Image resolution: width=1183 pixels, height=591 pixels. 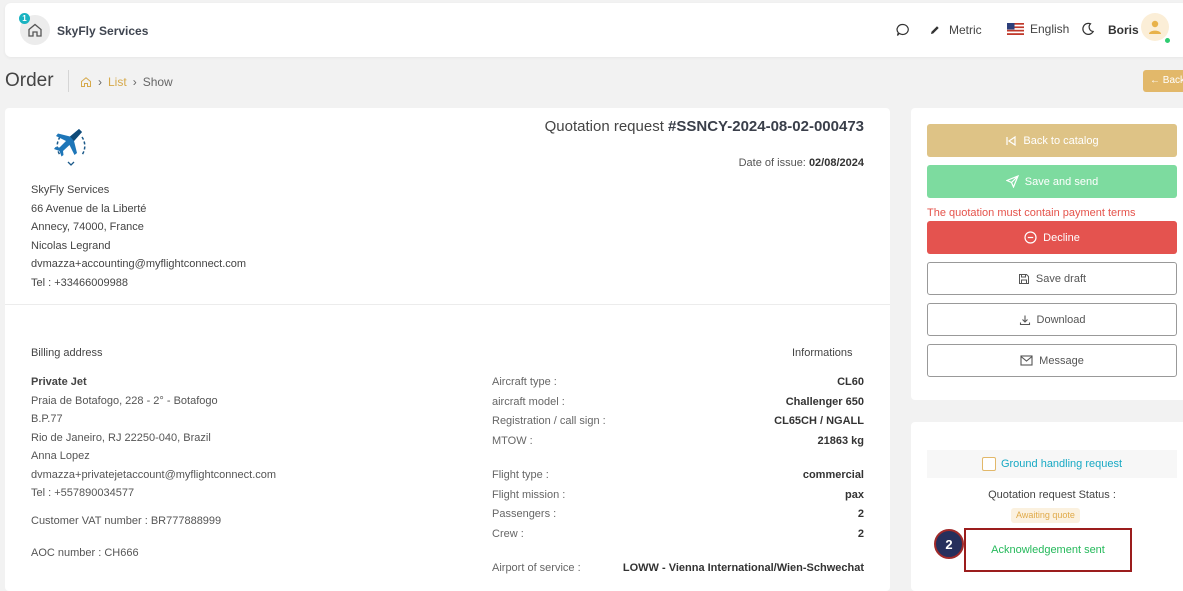 What do you see at coordinates (157, 82) in the screenshot?
I see `breadcrumb-current: Show` at bounding box center [157, 82].